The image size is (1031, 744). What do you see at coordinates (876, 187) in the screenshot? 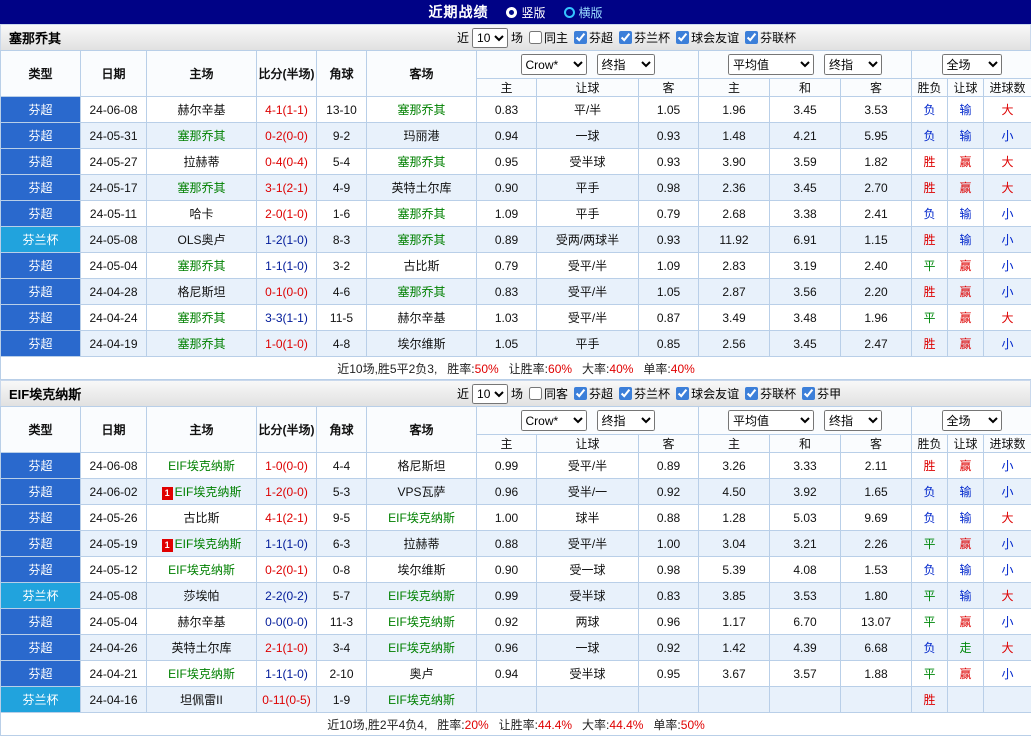
I see `euro-away-odds: 2.70` at bounding box center [876, 187].